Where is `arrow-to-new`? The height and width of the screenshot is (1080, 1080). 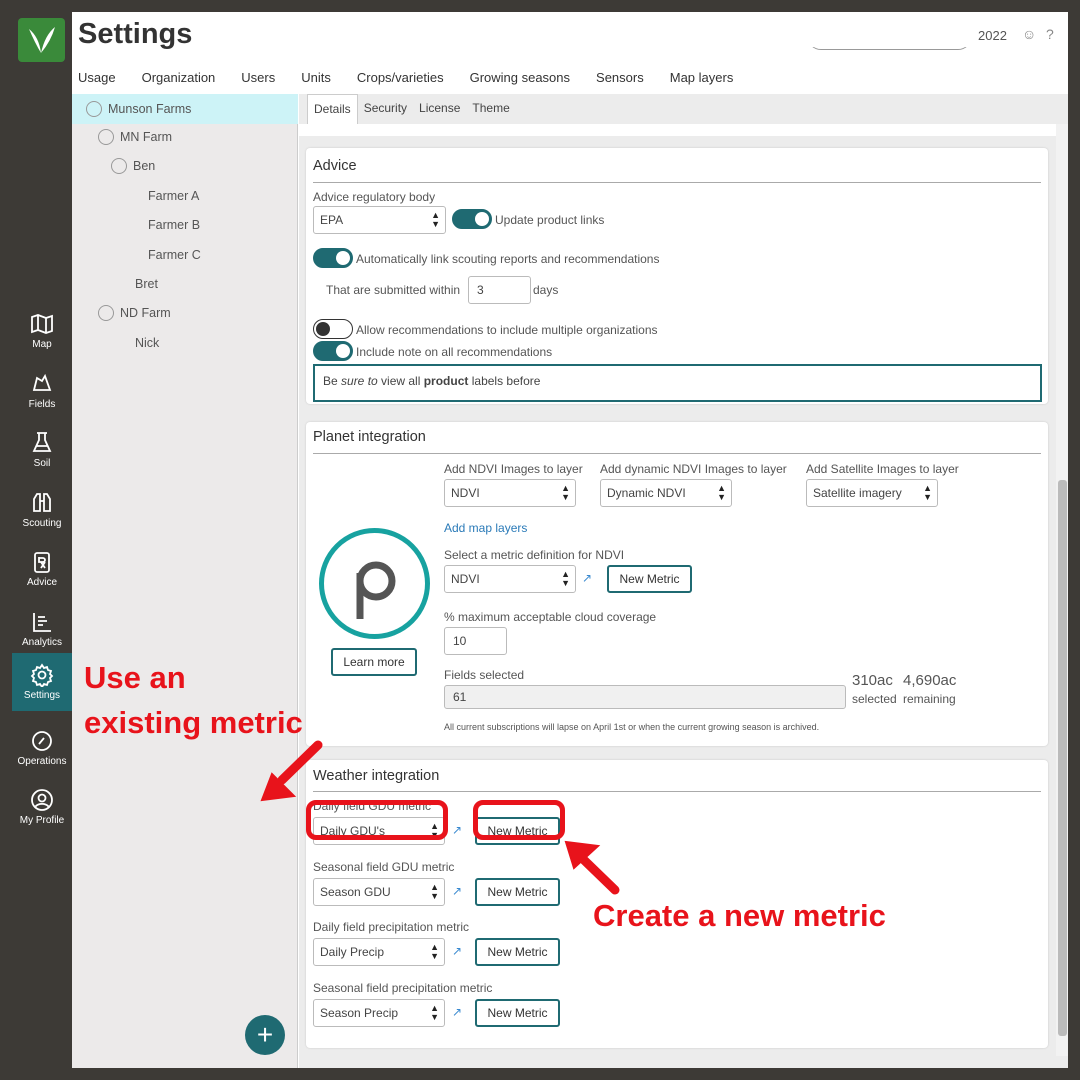
arrow-to-new is located at coordinates (599, 875).